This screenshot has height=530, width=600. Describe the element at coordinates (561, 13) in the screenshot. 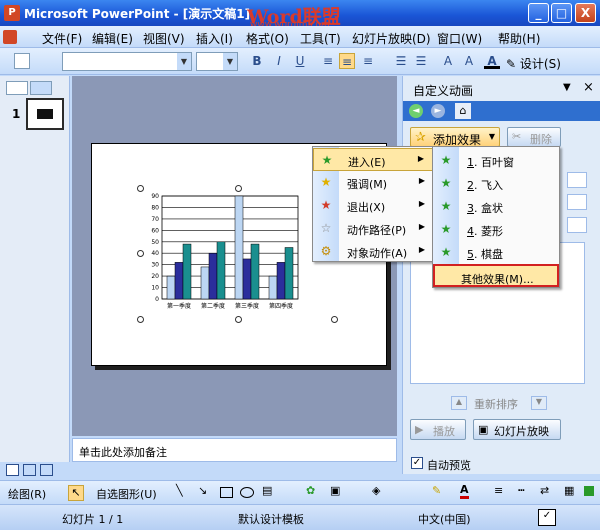

I see `restore-button: □` at that location.